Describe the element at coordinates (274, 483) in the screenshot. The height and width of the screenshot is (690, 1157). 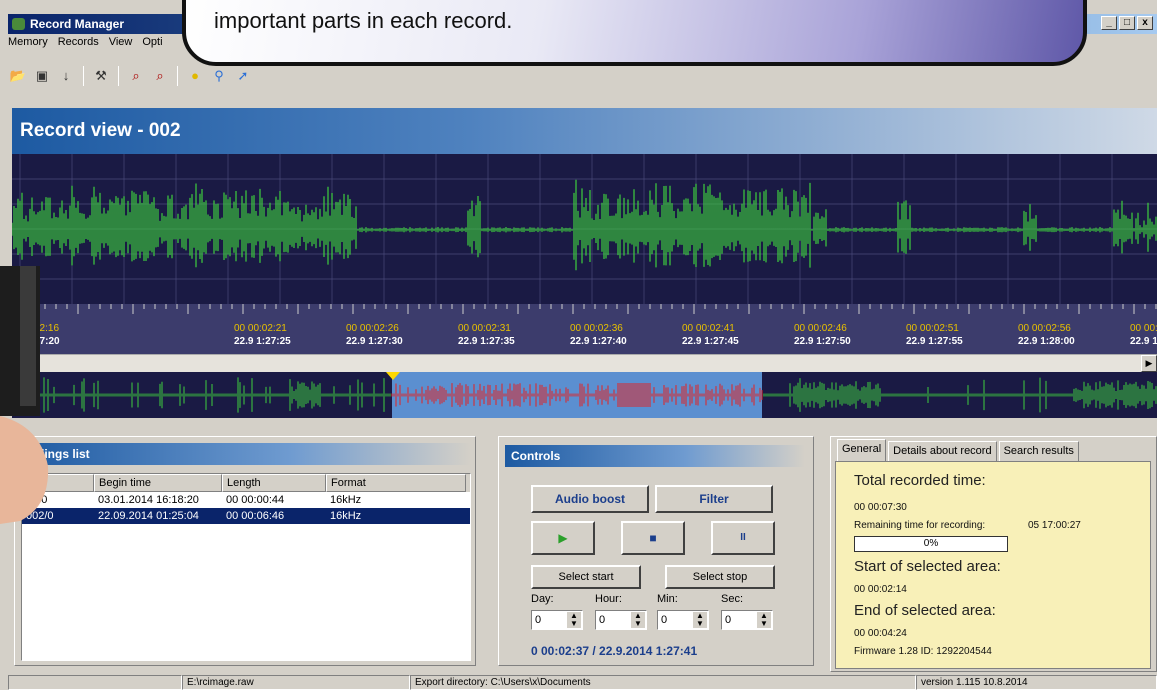
I see `column-length: Length` at that location.